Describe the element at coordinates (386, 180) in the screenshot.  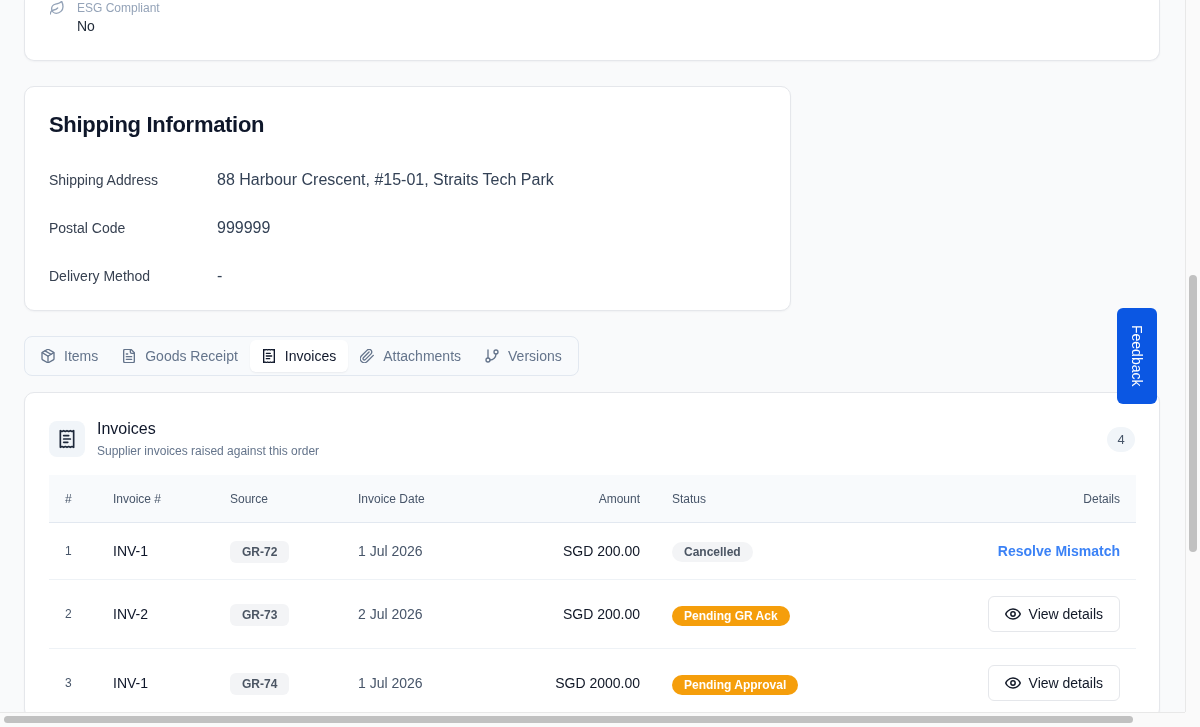
I see `field-value: 88 Harbour Crescent, #15-01, Straits Tech Park` at that location.